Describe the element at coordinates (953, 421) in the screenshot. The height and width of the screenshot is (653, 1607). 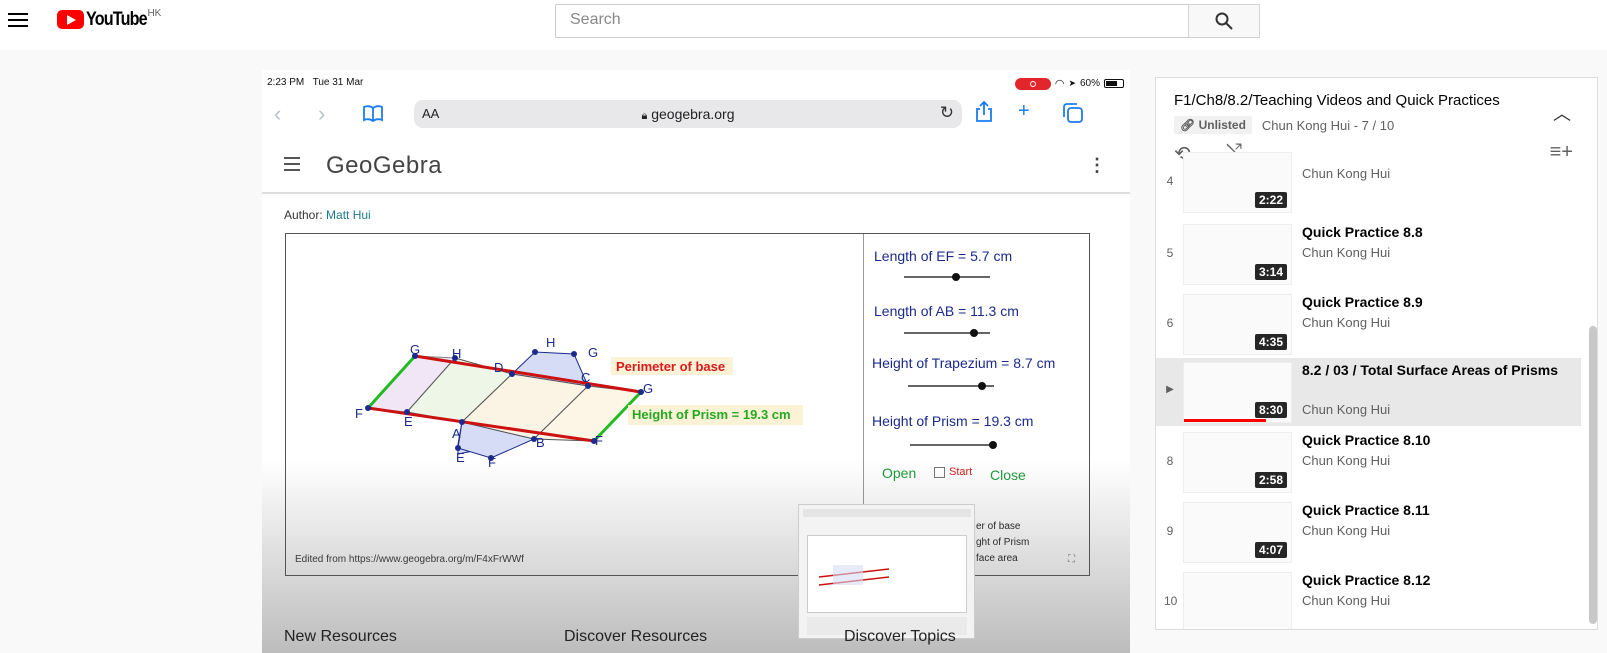
I see `slider-label-prism-height: Height of Prism = 19.3 cm` at that location.